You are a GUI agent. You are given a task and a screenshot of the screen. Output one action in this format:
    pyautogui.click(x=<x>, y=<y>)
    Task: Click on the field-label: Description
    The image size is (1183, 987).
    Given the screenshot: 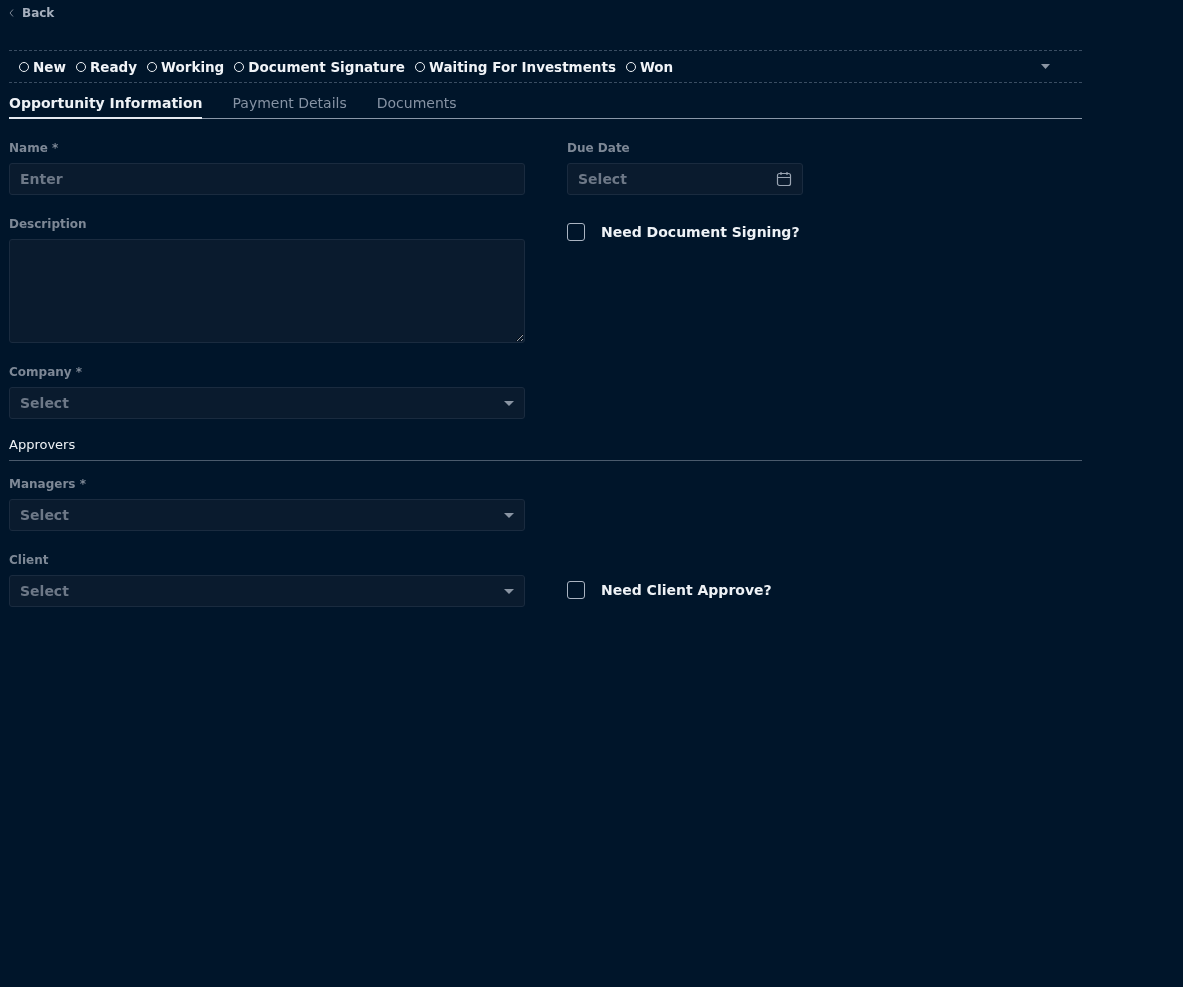 What is the action you would take?
    pyautogui.click(x=48, y=224)
    